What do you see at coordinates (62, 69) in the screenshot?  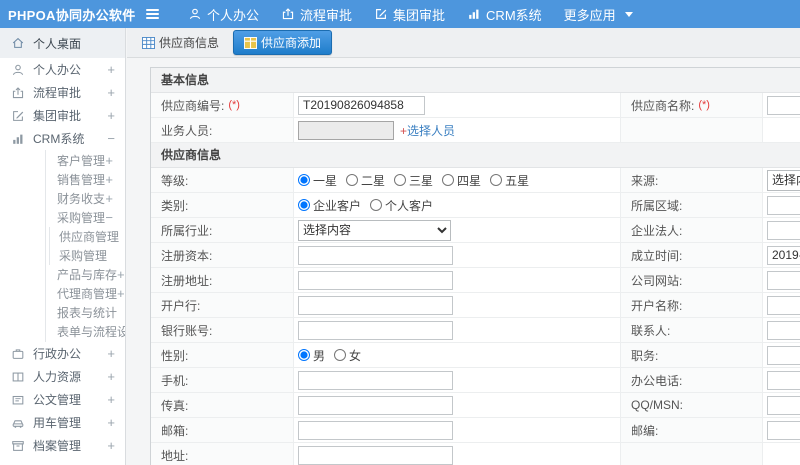 I see `sidebar-item-personal-office: 个人办公 +` at bounding box center [62, 69].